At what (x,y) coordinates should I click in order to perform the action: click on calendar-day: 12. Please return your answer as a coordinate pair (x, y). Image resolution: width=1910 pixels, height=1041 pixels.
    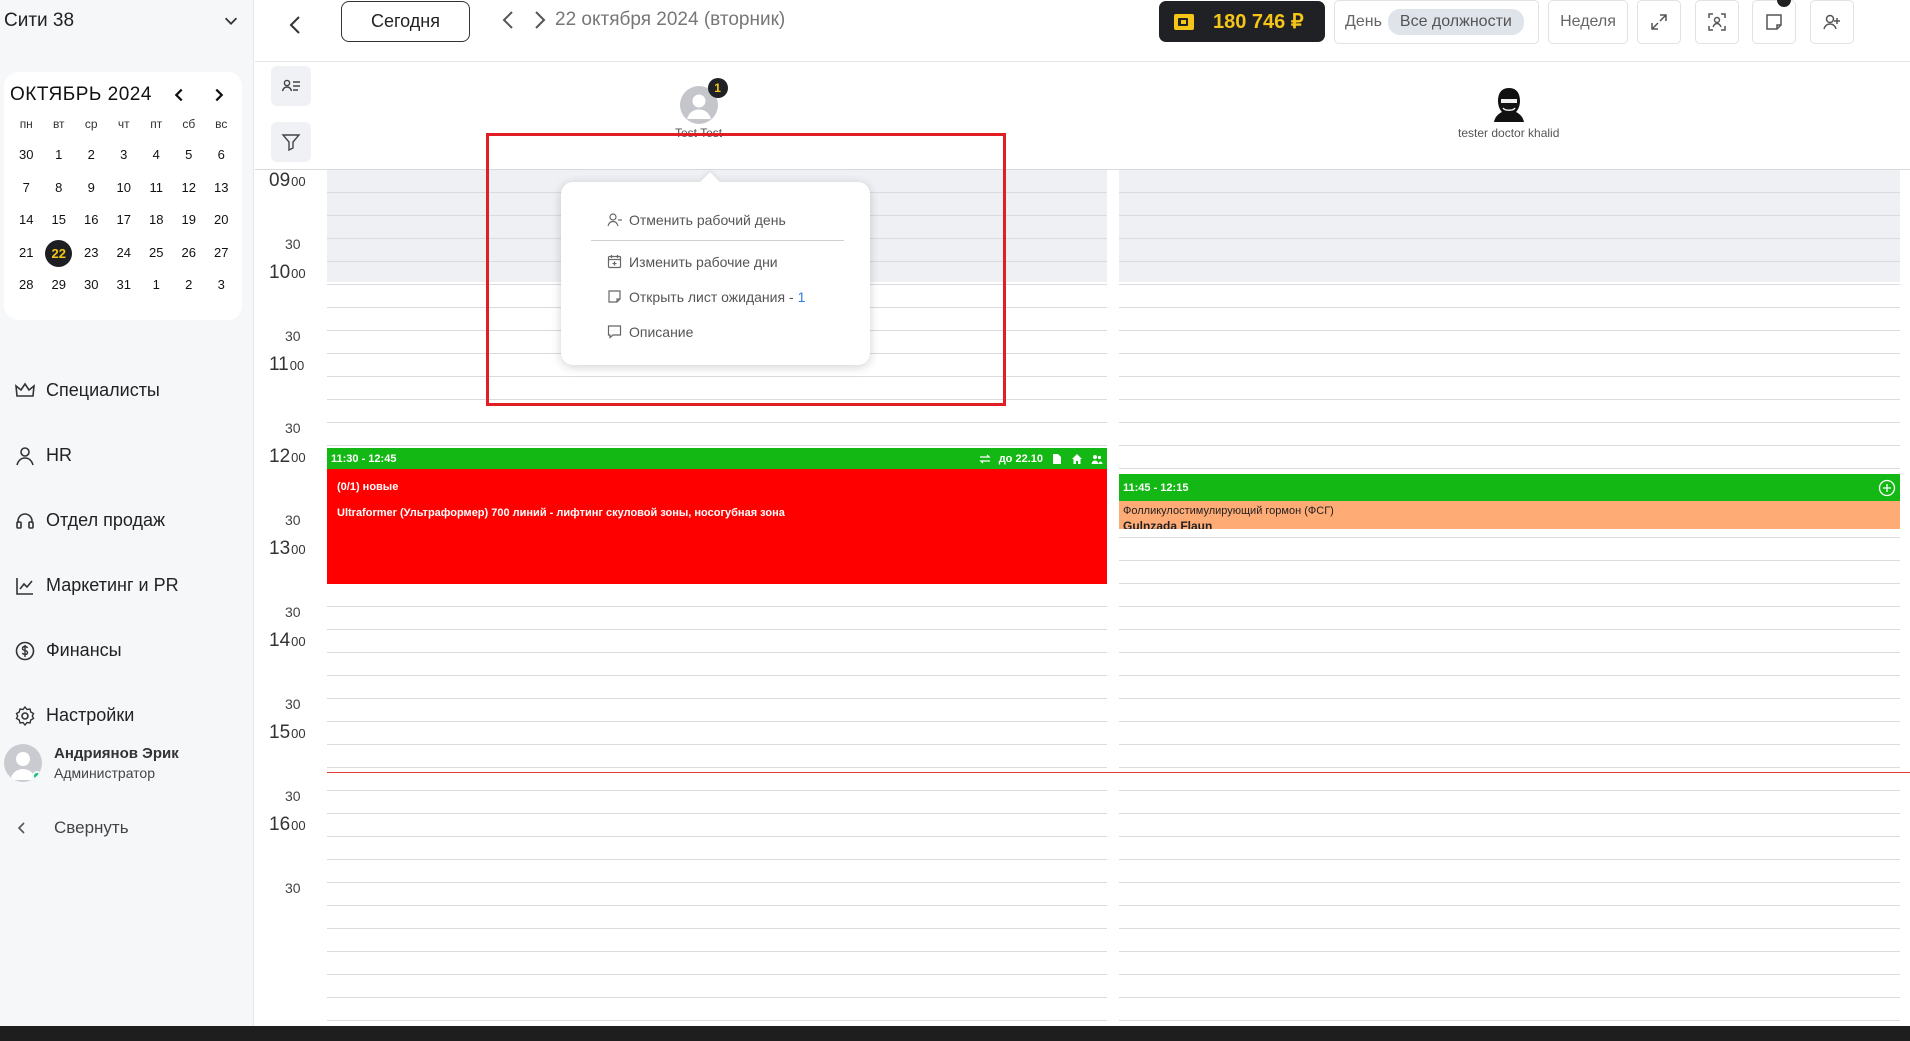
    Looking at the image, I should click on (189, 191).